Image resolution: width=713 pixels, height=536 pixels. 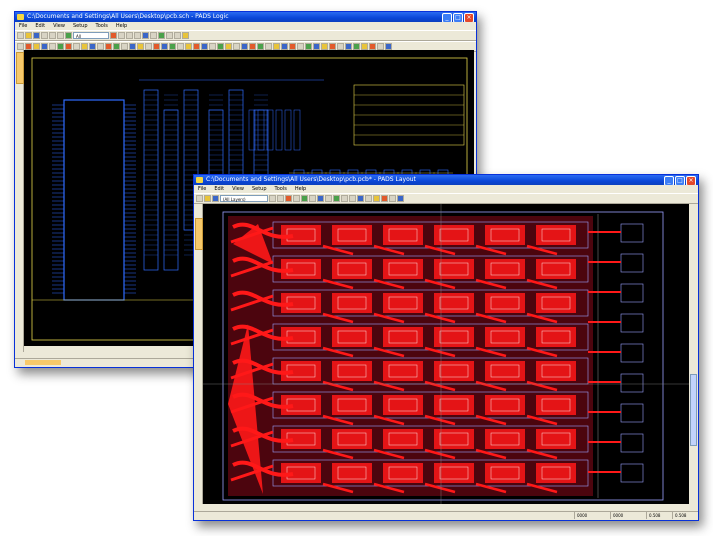 What do you see at coordinates (68, 35) in the screenshot?
I see `layer-icon` at bounding box center [68, 35].